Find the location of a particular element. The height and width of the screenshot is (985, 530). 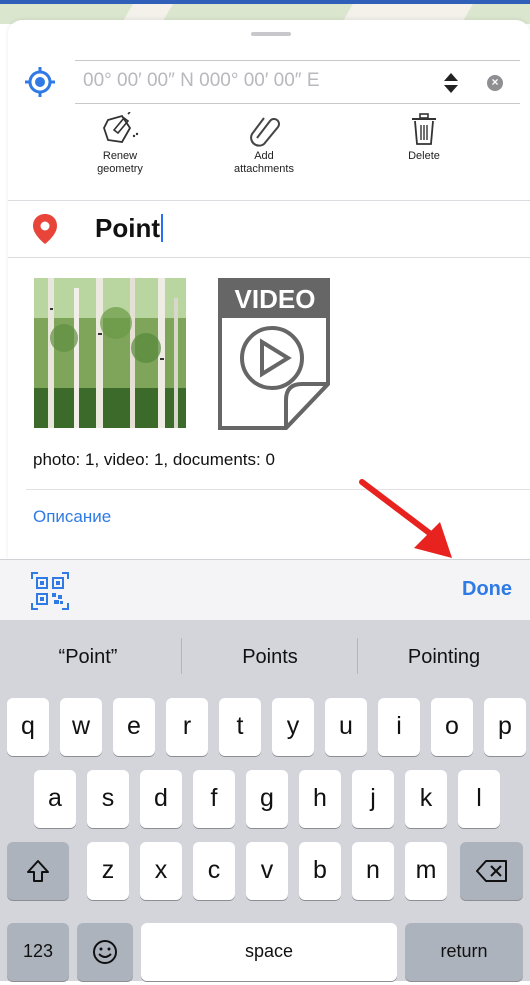

text-cursor is located at coordinates (162, 228).